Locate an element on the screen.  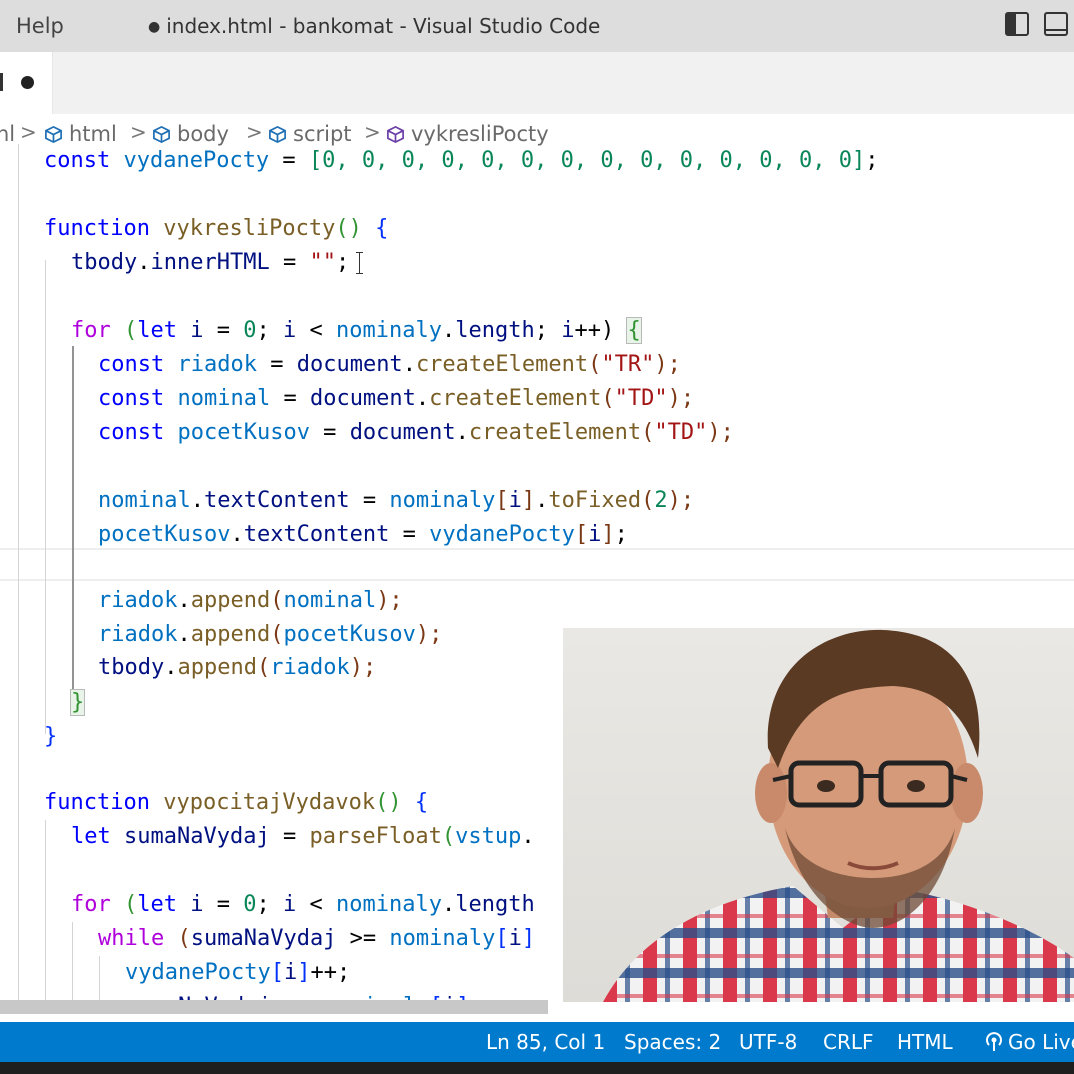
breadcrumb-item-html: html is located at coordinates (80, 134).